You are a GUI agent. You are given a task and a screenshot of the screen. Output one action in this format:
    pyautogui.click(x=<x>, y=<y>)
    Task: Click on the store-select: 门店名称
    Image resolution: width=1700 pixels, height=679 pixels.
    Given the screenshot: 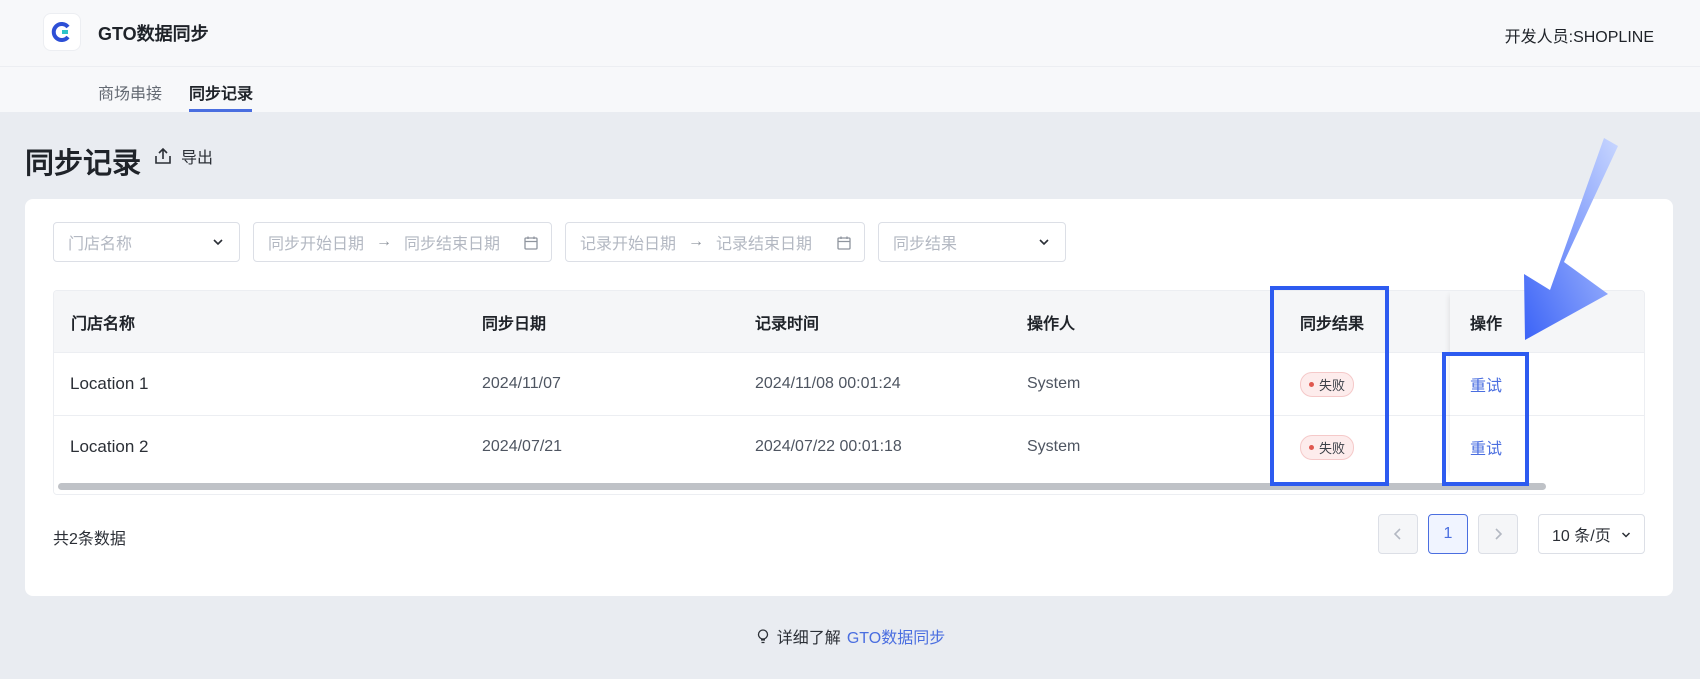 What is the action you would take?
    pyautogui.click(x=146, y=242)
    